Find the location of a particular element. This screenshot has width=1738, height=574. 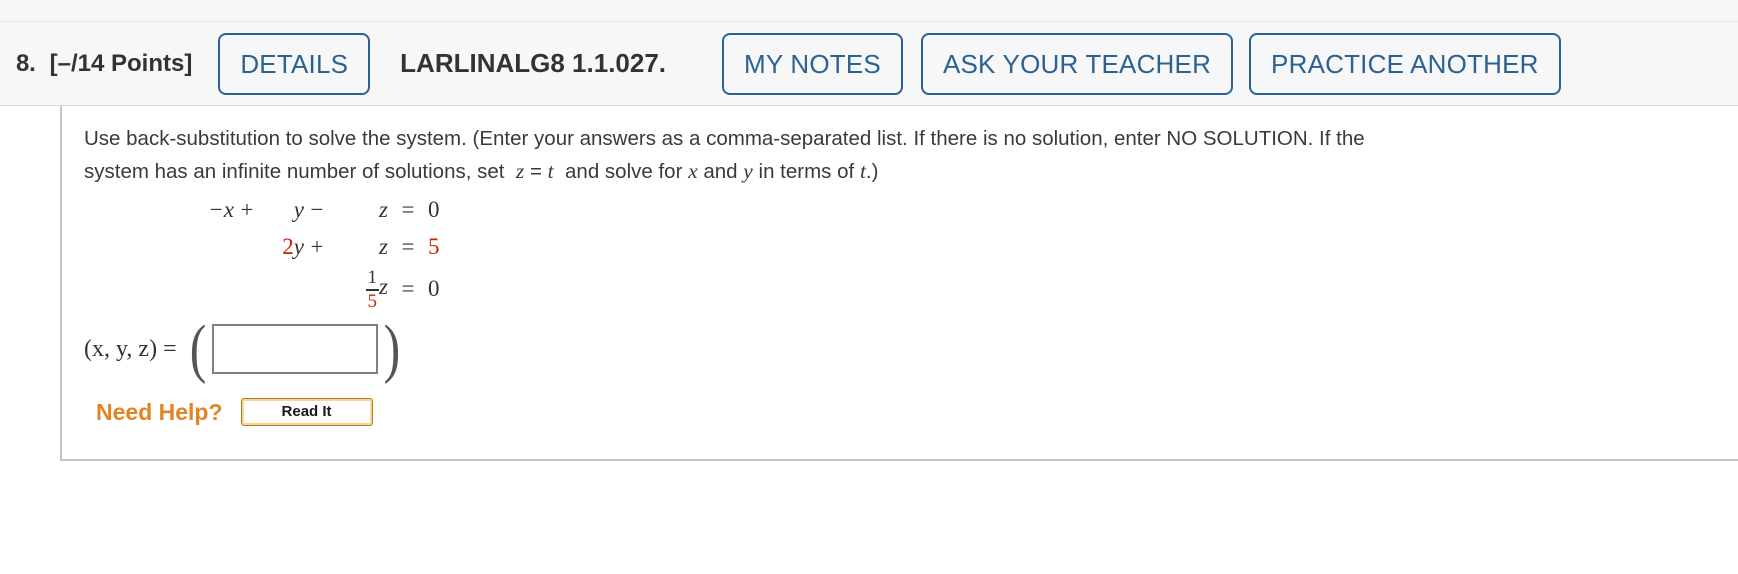

ask-your-teacher-button: ASK YOUR TEACHER is located at coordinates (1077, 63).